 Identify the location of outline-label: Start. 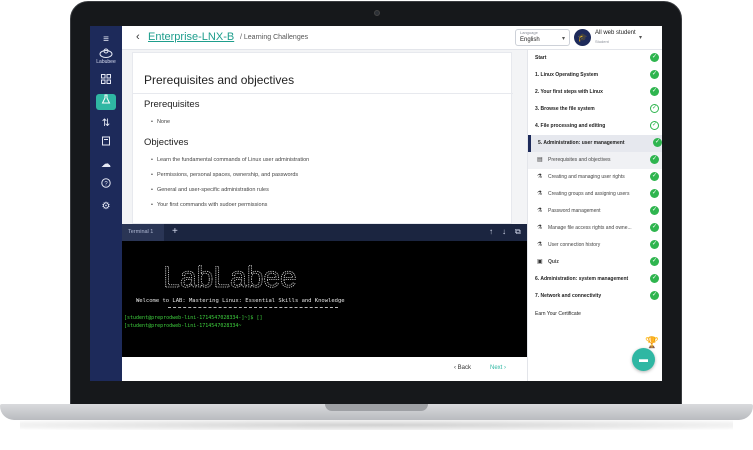
(541, 58).